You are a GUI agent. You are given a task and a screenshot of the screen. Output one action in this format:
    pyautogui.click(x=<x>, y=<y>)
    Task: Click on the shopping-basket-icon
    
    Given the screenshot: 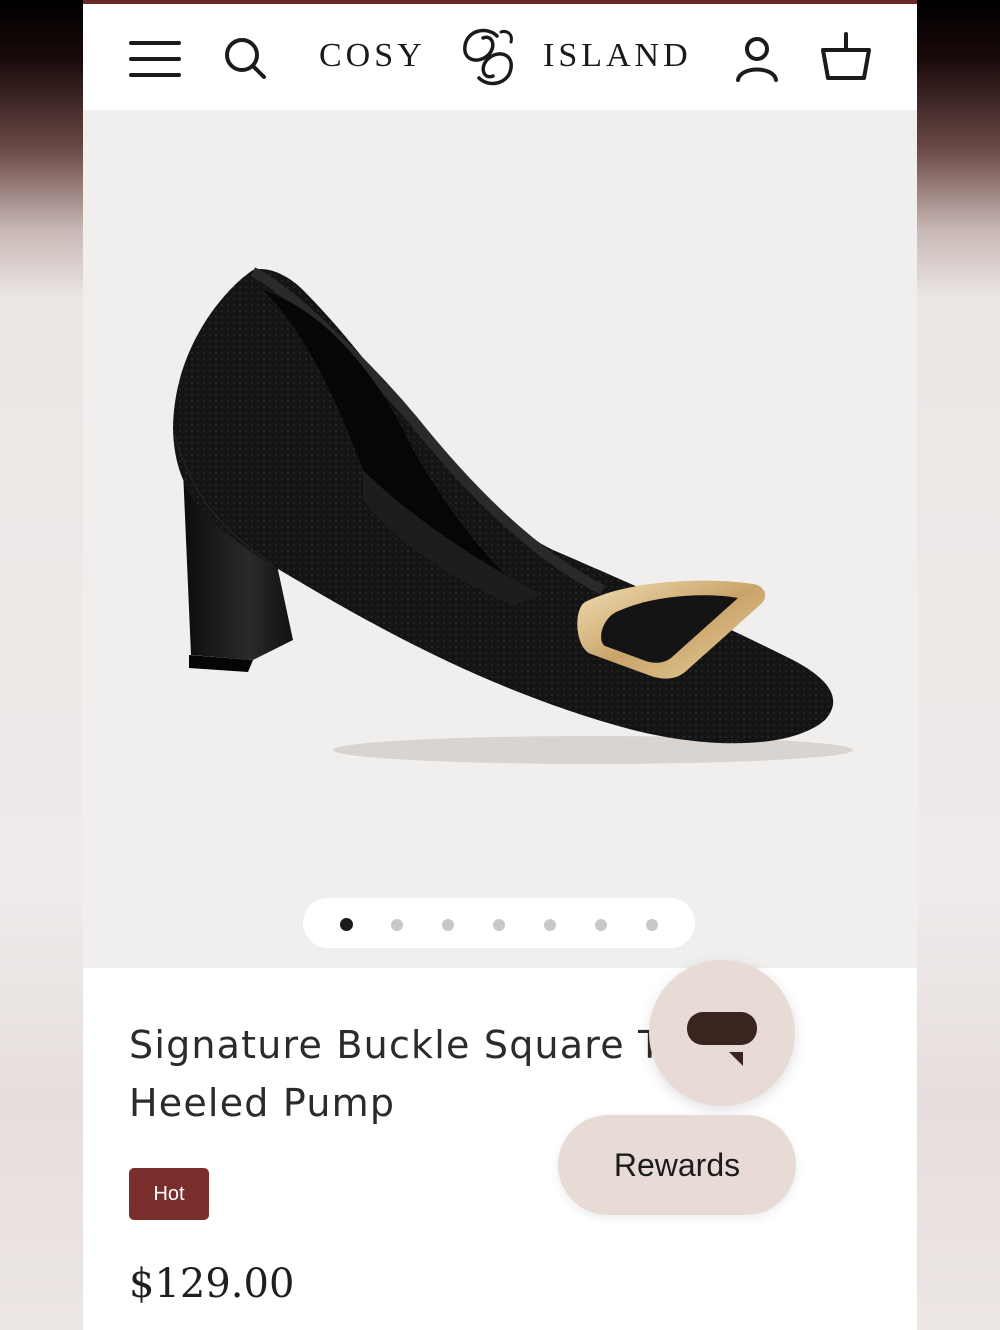 What is the action you would take?
    pyautogui.click(x=846, y=57)
    